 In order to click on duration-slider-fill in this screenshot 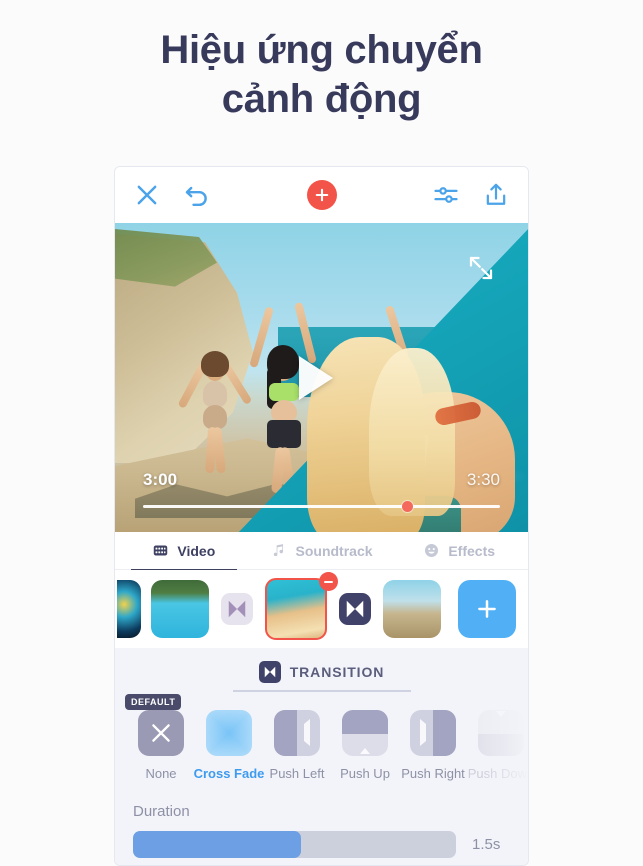, I will do `click(217, 844)`.